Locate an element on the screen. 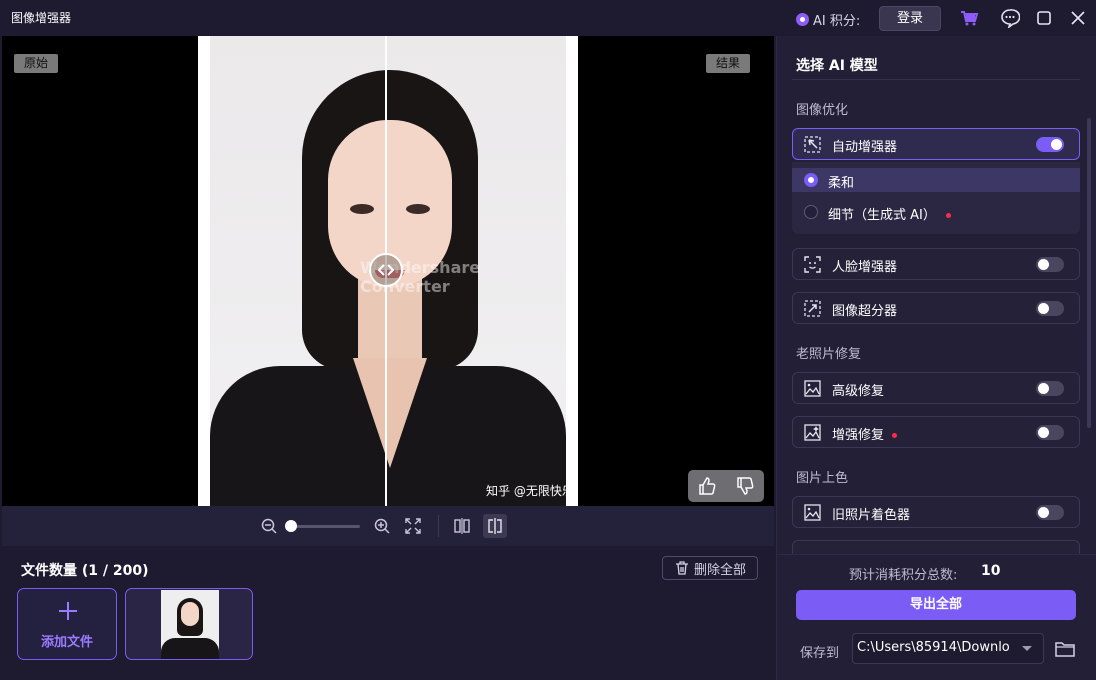 The width and height of the screenshot is (1096, 680). drag-arrows-icon is located at coordinates (386, 270).